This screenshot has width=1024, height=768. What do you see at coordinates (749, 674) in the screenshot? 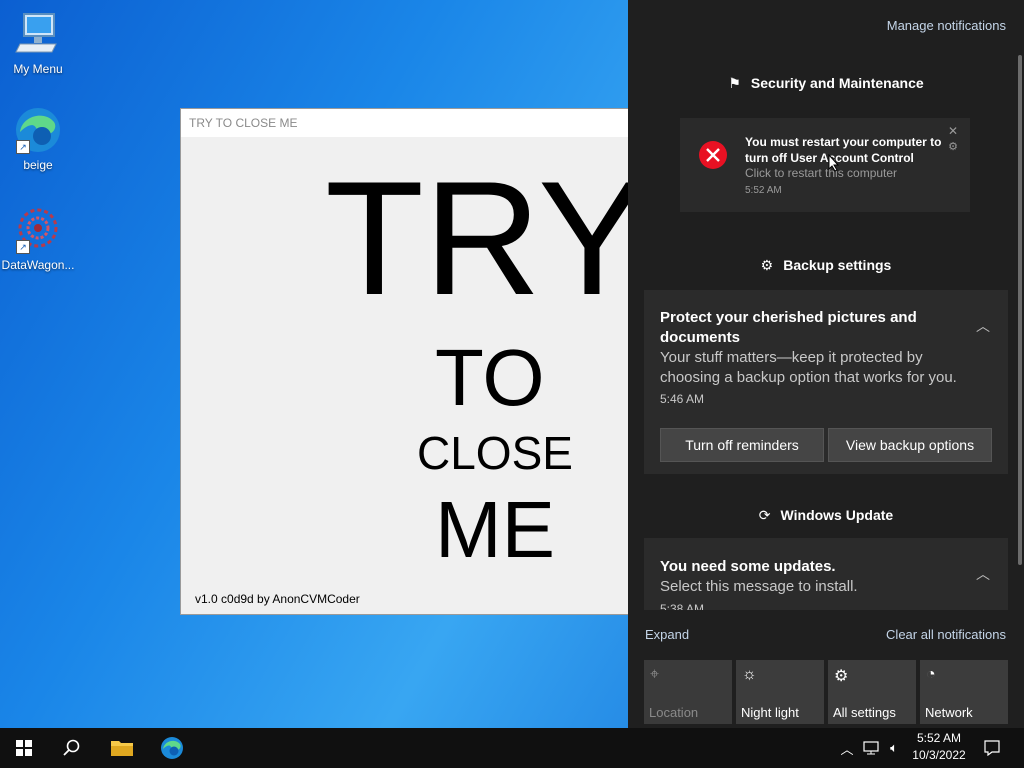
I see `night-light-icon: ☼` at bounding box center [749, 674].